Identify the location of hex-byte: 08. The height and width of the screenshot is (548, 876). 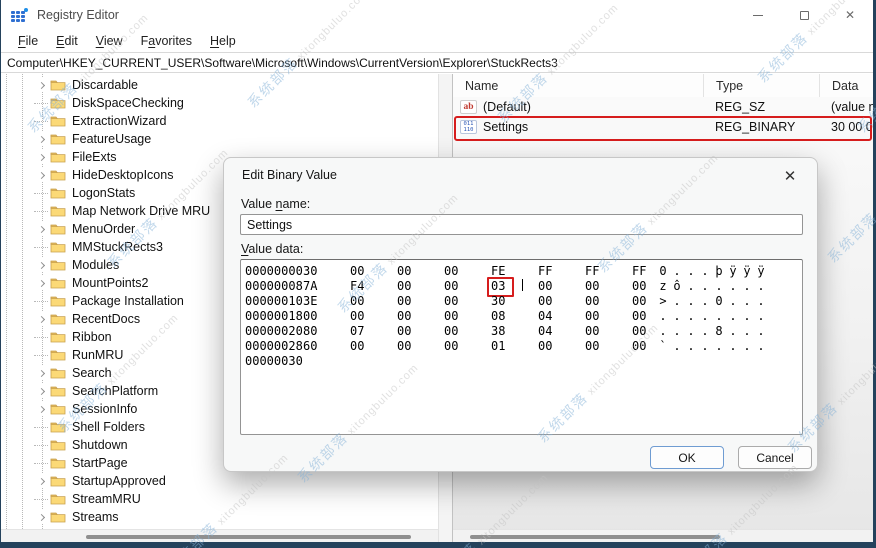
(514, 316).